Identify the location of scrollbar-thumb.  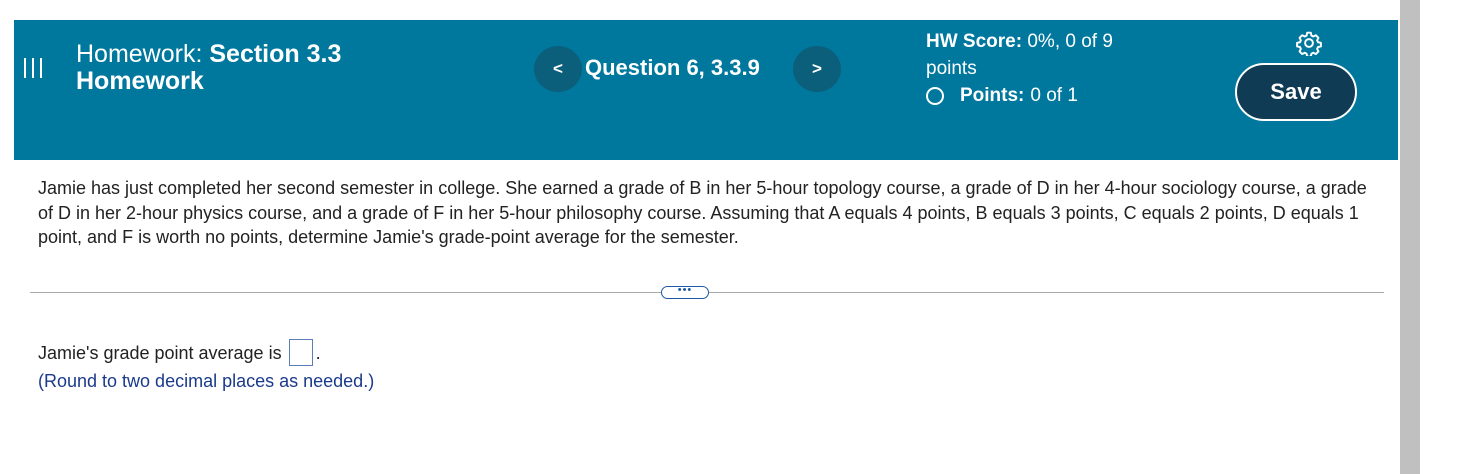
(1410, 237).